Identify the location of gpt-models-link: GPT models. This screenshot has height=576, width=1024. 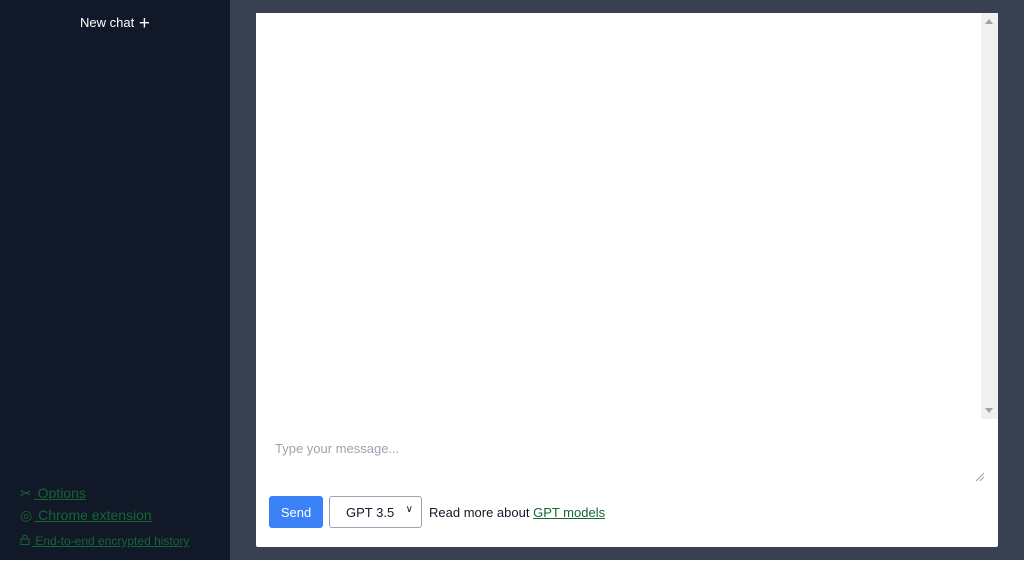
(569, 512).